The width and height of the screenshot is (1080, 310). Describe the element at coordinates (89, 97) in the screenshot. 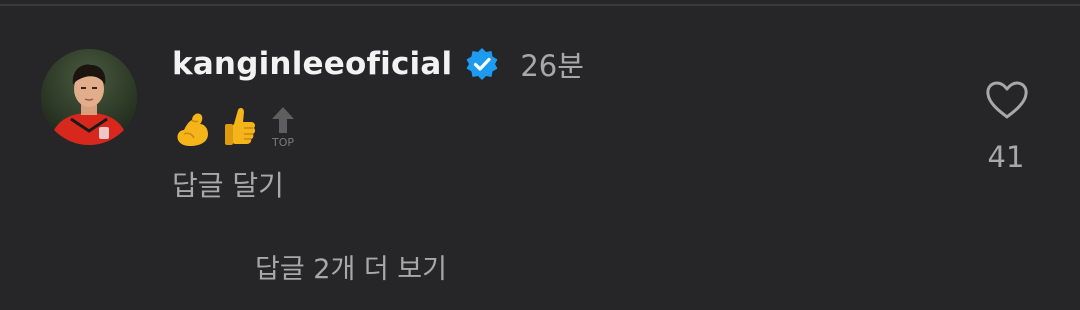

I see `avatar` at that location.